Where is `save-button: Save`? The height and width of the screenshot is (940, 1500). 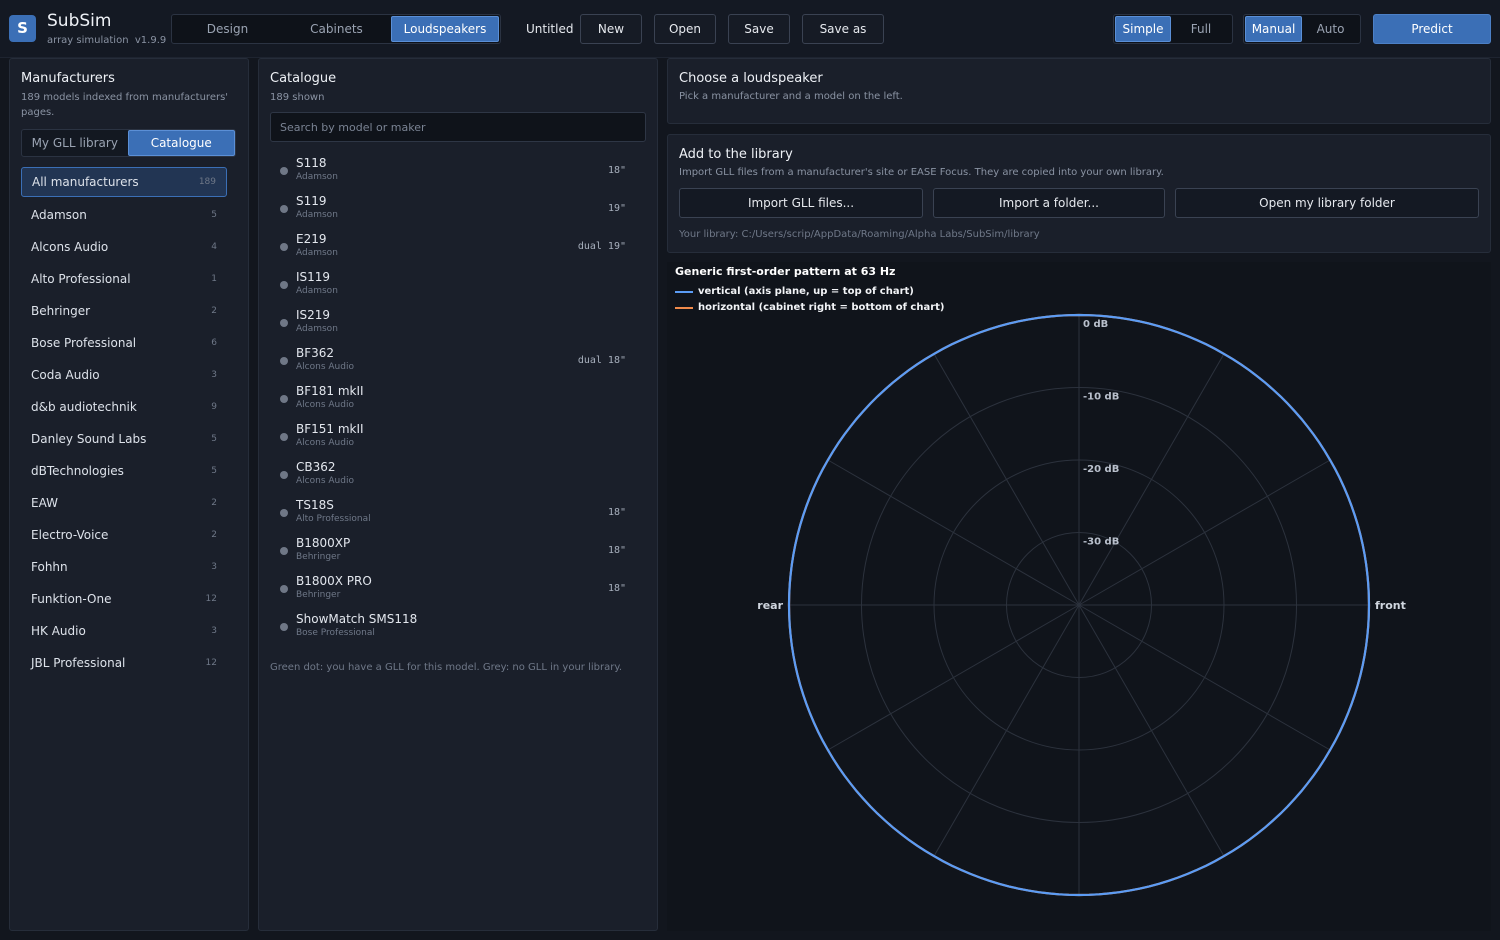 save-button: Save is located at coordinates (759, 29).